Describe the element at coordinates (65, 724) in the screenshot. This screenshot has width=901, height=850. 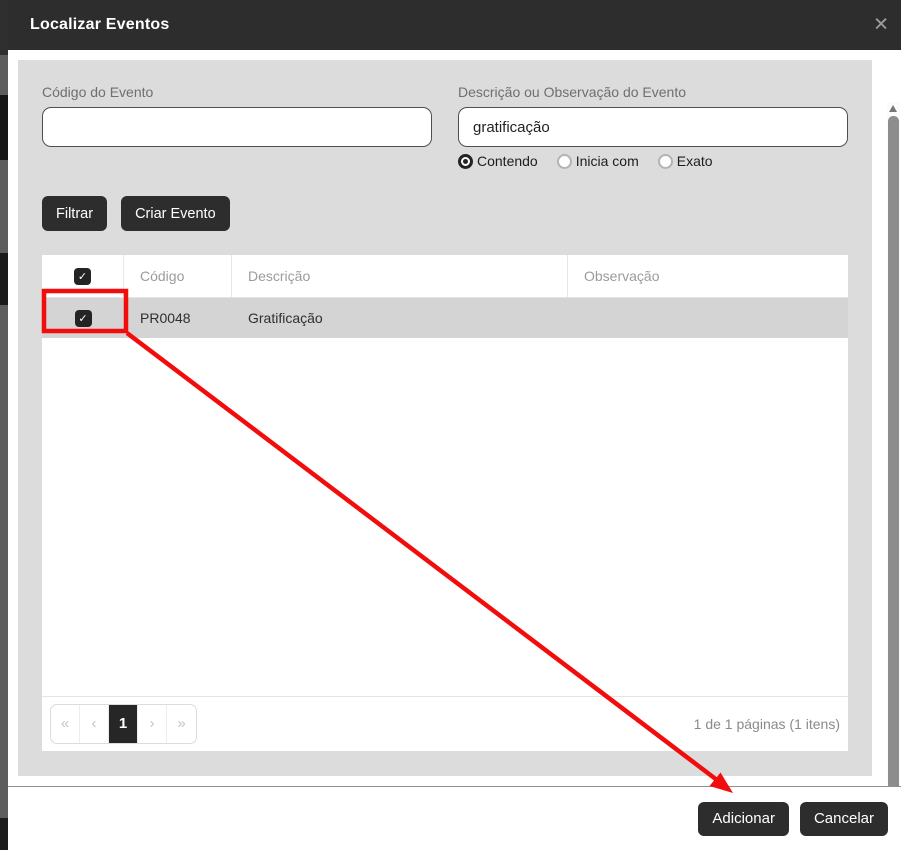
I see `pager-first-button: «` at that location.